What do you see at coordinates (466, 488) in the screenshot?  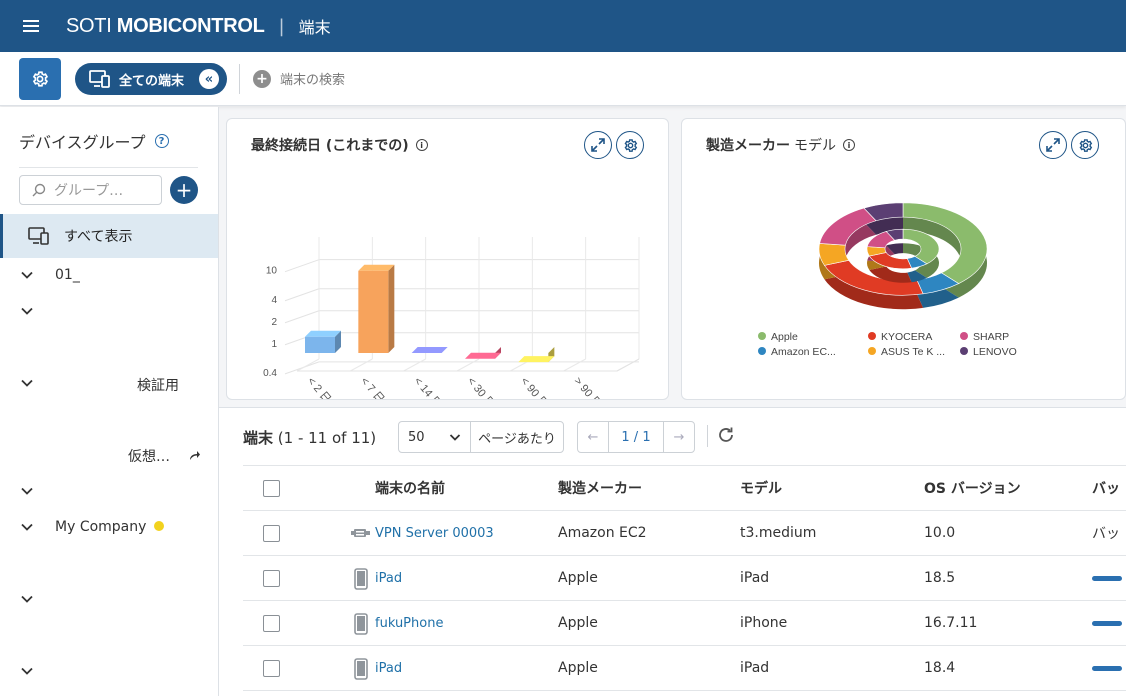 I see `column-header: 端末の名前` at bounding box center [466, 488].